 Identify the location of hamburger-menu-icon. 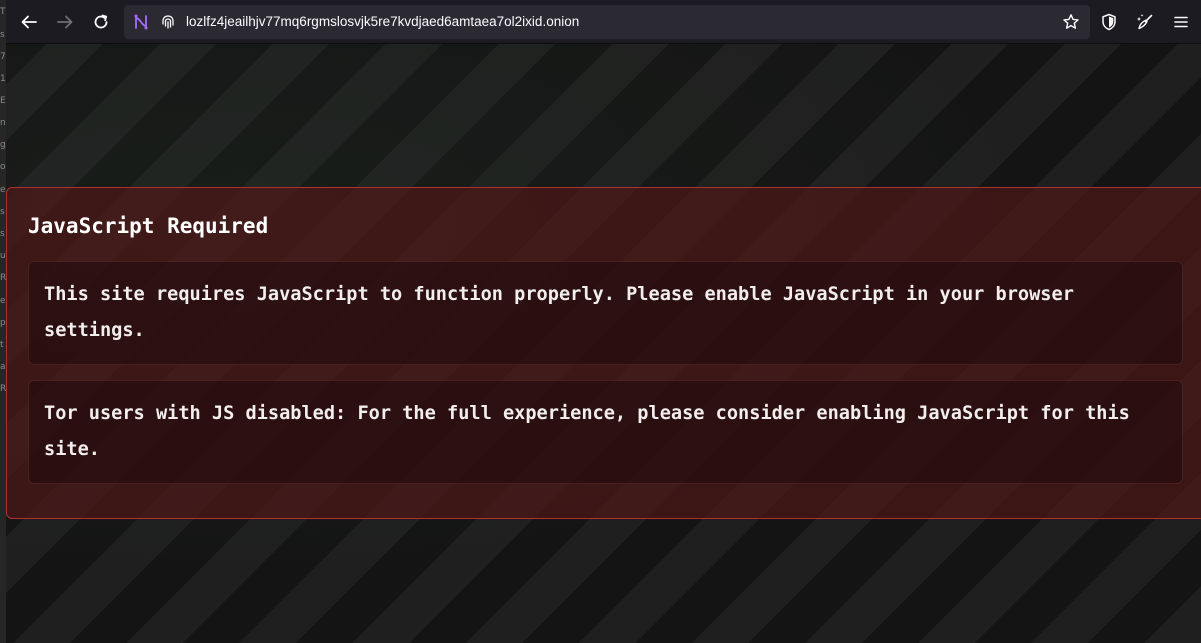
(1181, 22).